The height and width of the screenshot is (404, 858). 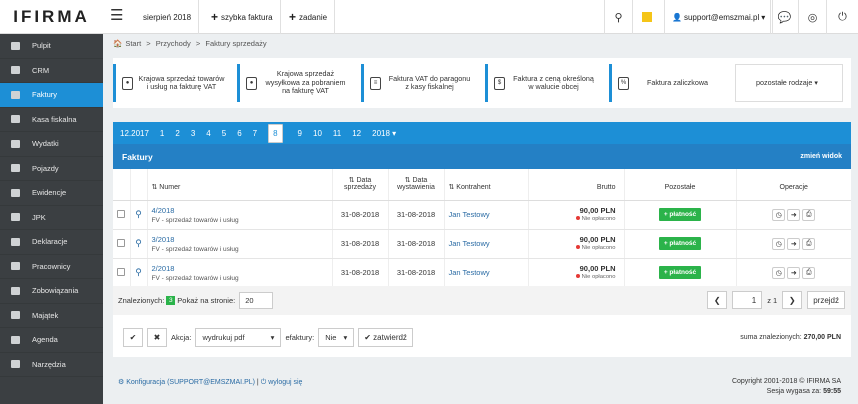 I want to click on sidebar-item-12: Agenda, so click(x=51, y=340).